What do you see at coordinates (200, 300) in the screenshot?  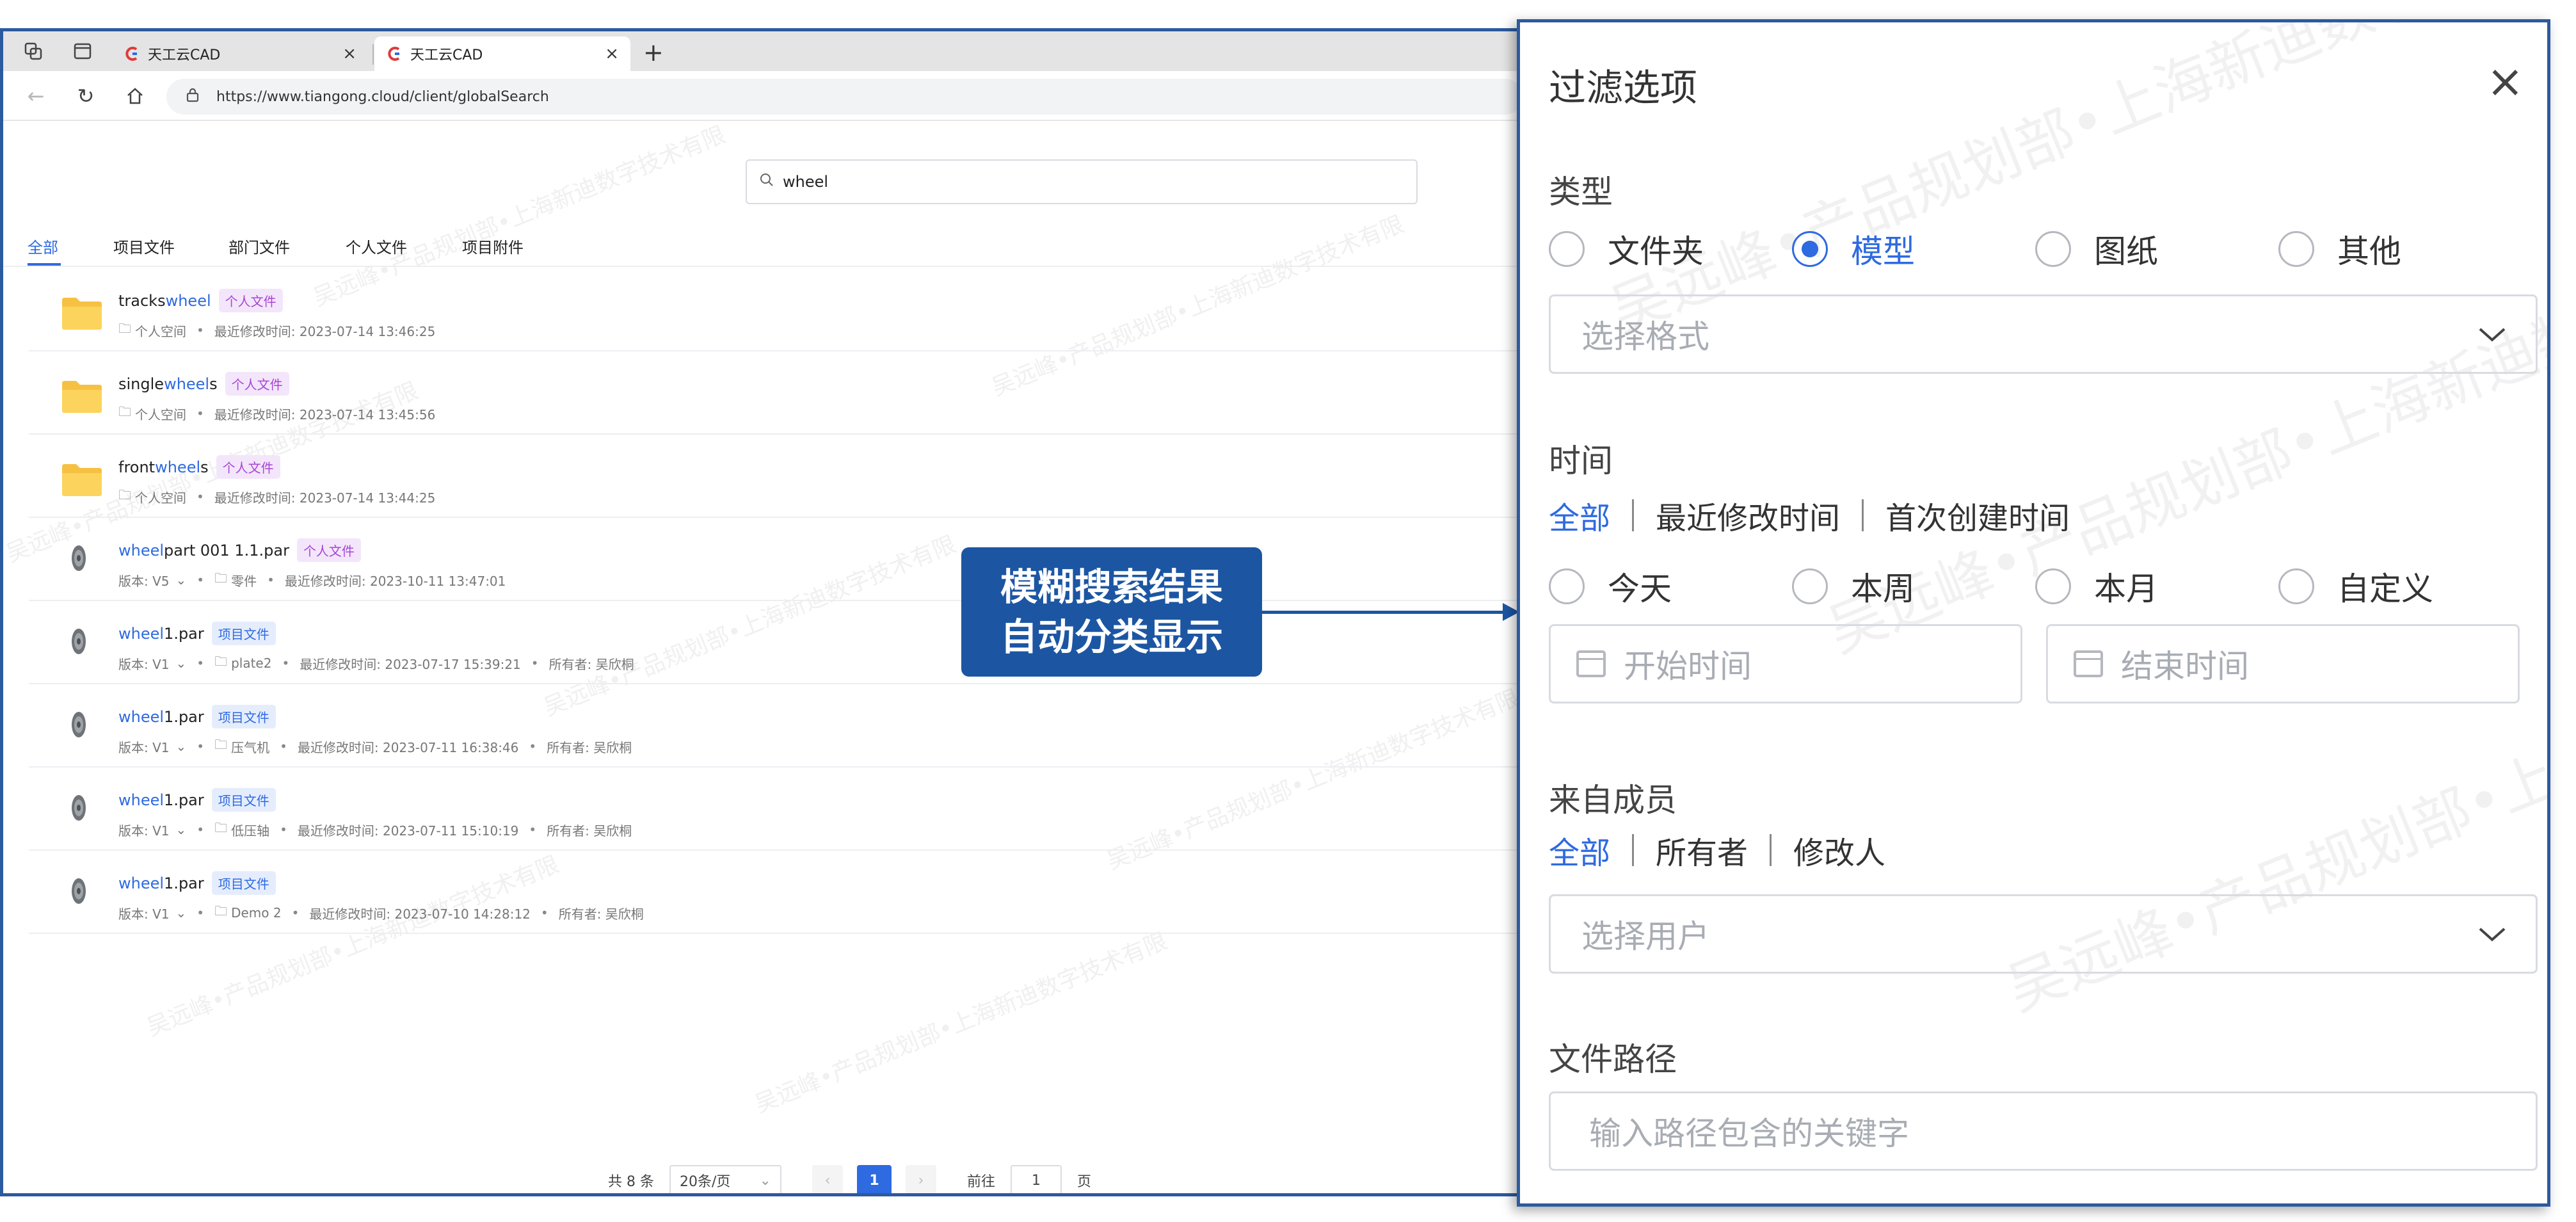 I see `result-title: tracks wheel 个人文件` at bounding box center [200, 300].